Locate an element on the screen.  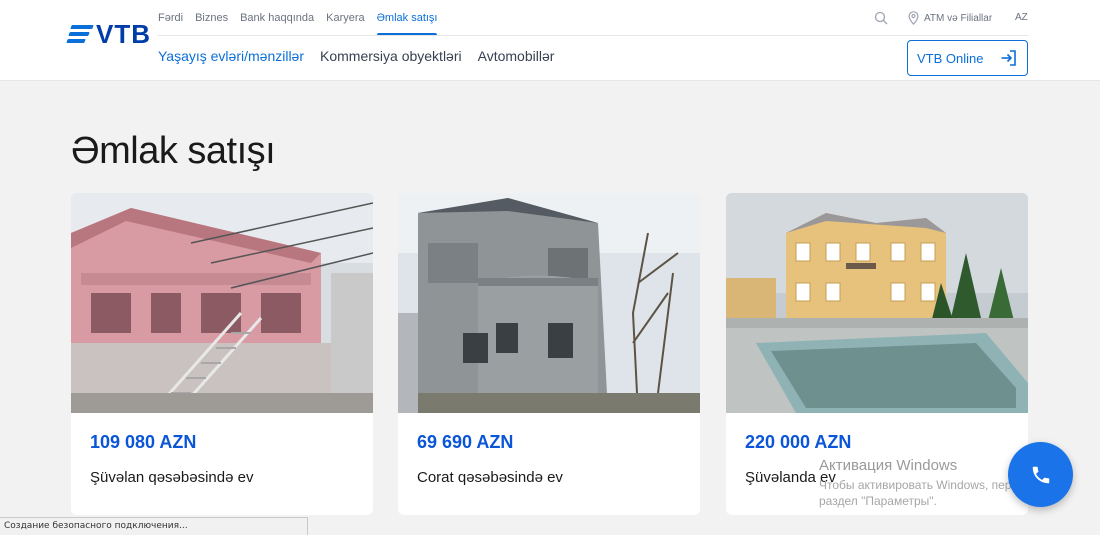
listing-title: Corat qəsəbəsində ev is located at coordinates (490, 477).